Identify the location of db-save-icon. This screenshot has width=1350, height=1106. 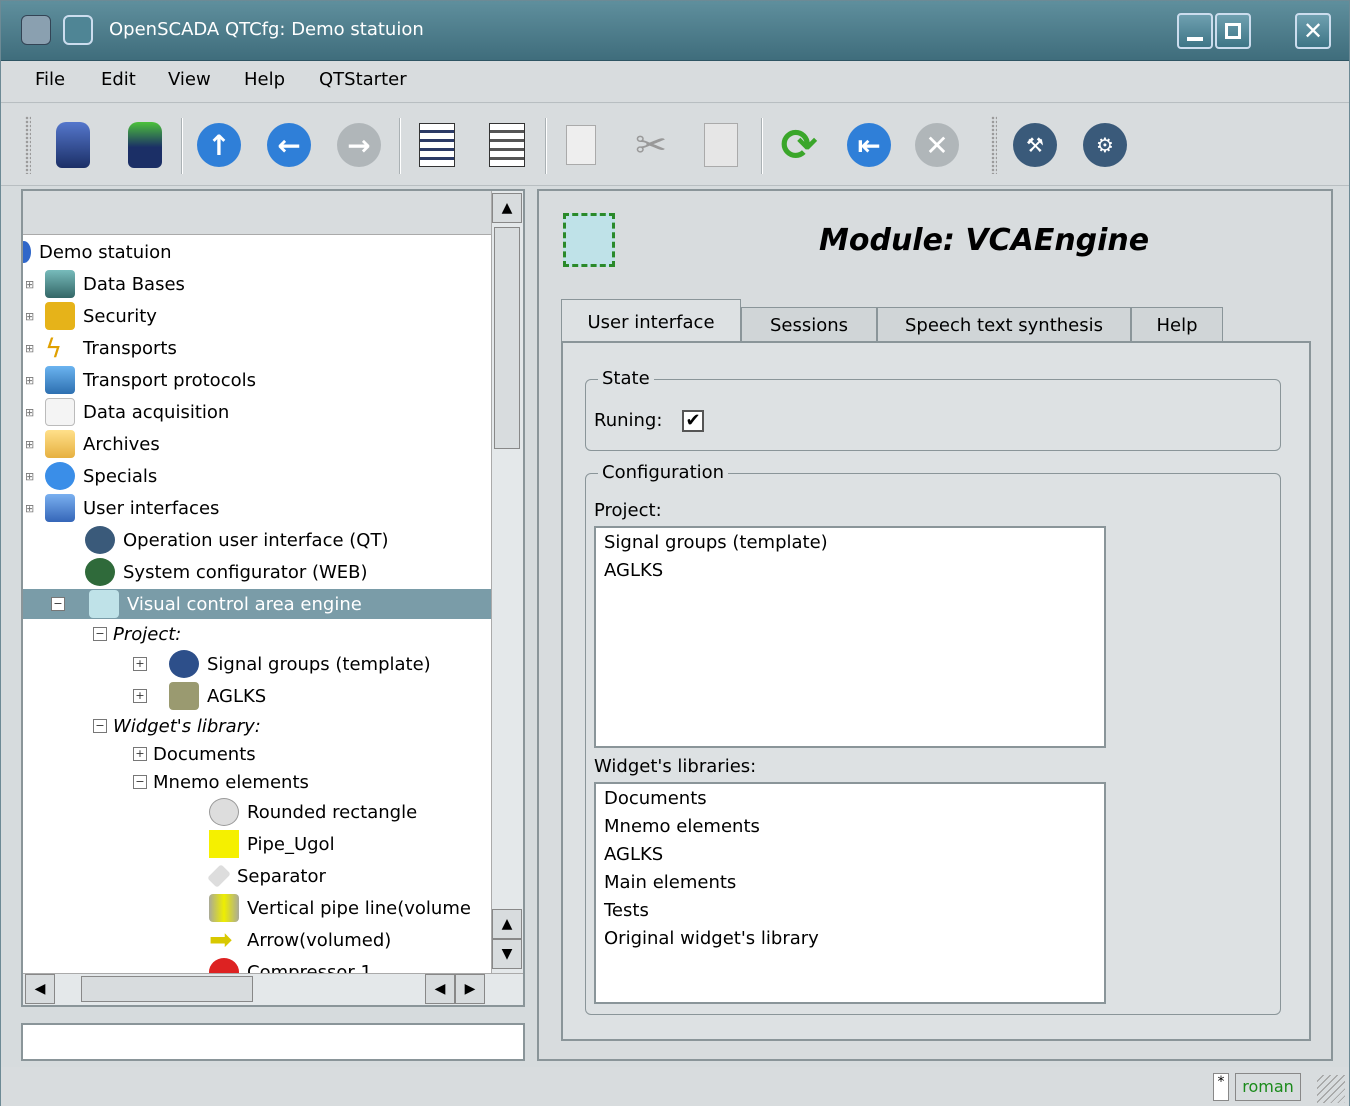
(145, 145).